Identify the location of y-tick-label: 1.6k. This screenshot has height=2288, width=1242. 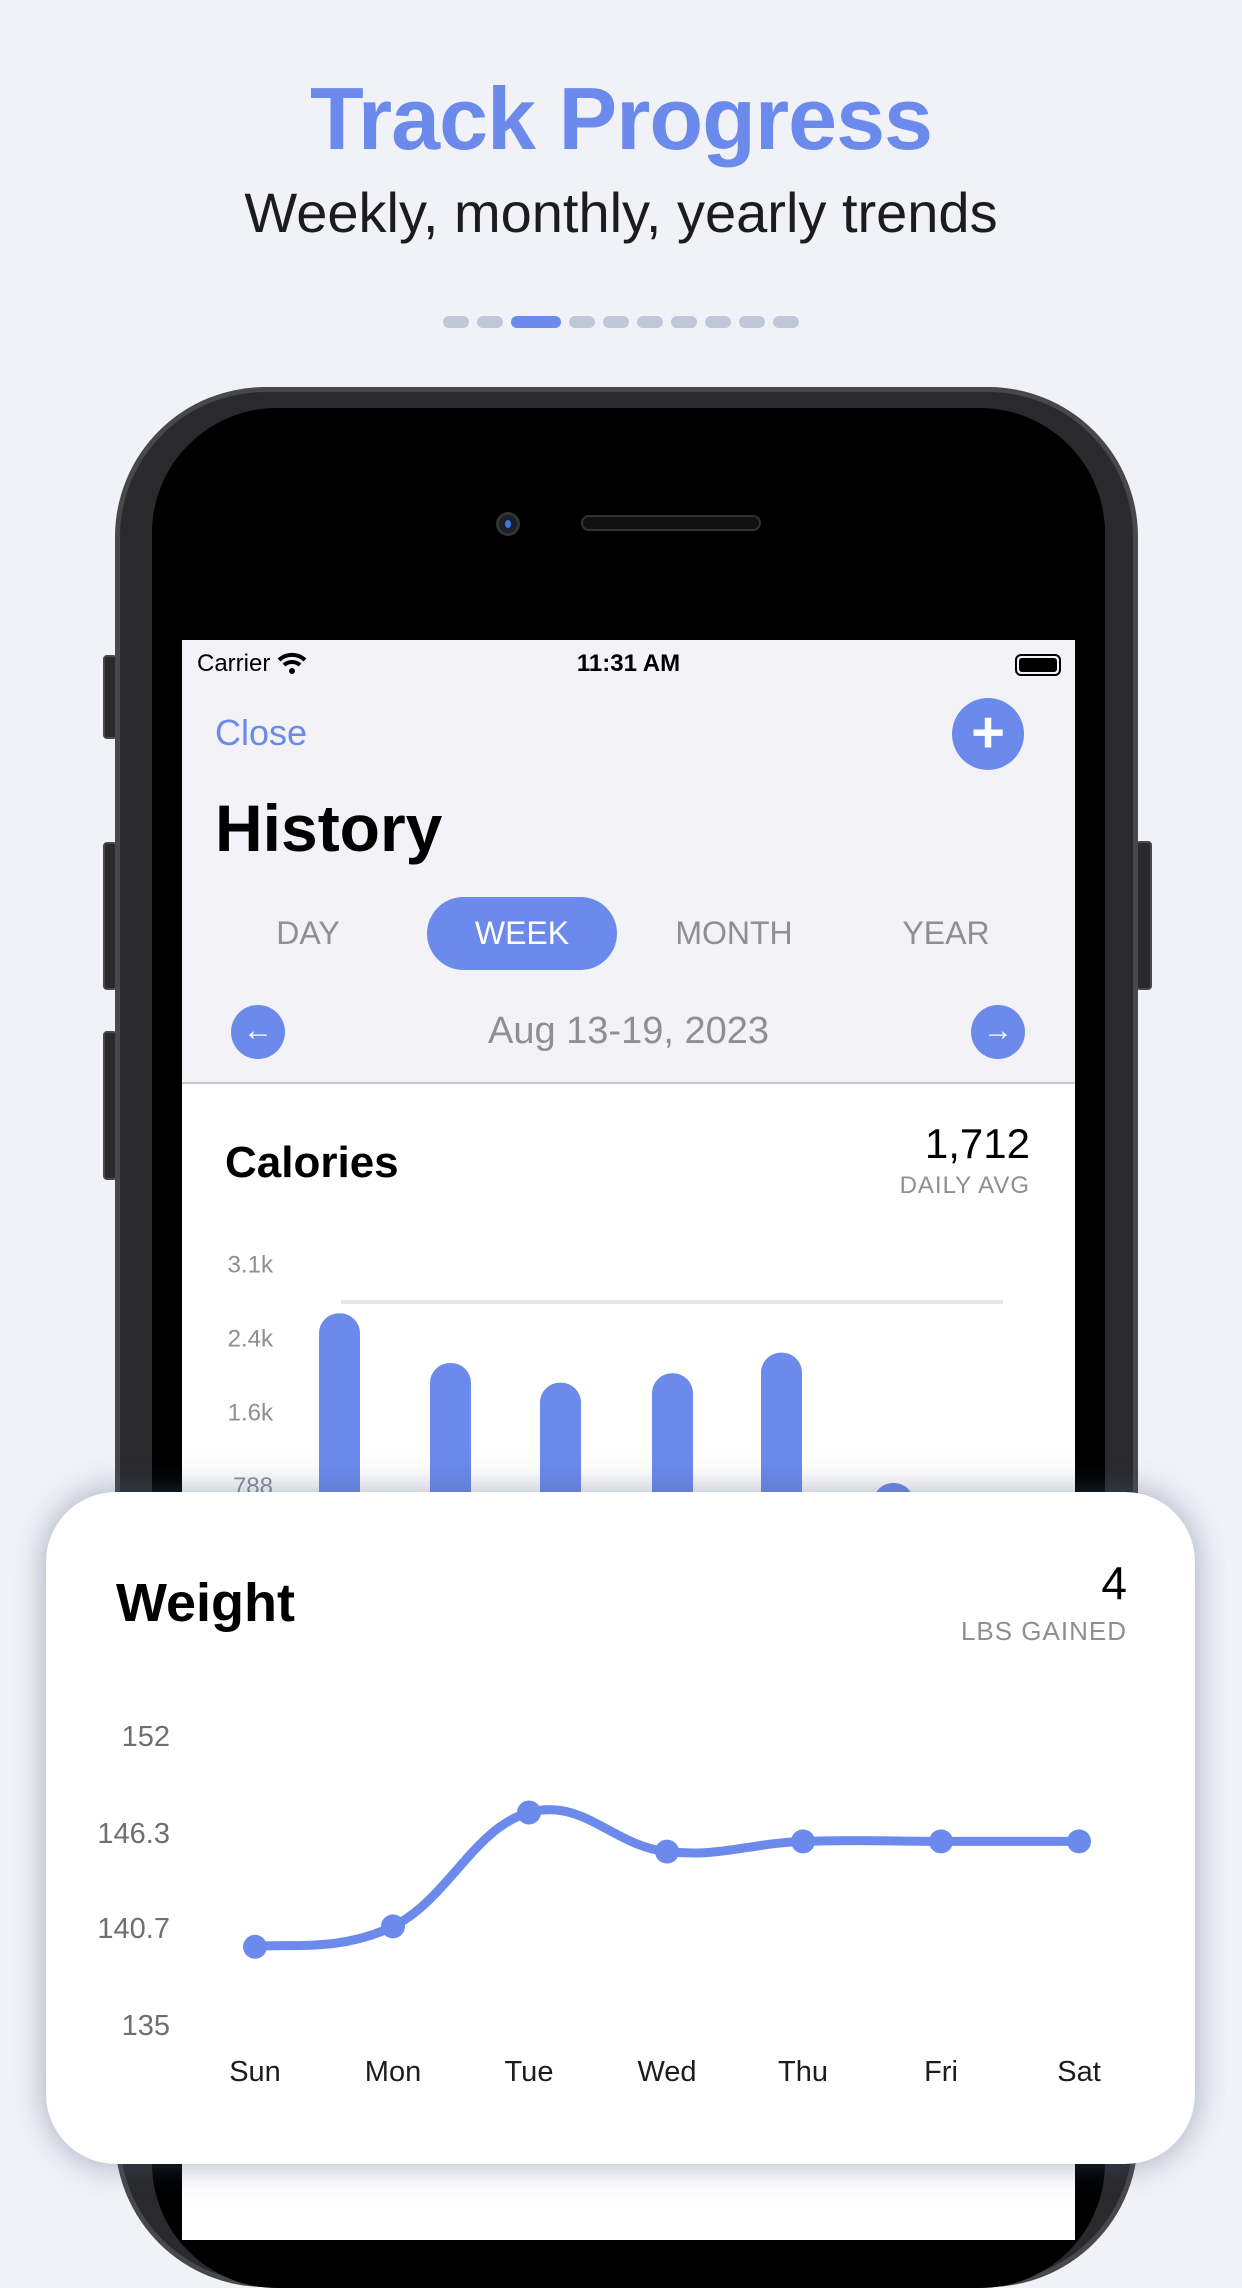
(251, 1412).